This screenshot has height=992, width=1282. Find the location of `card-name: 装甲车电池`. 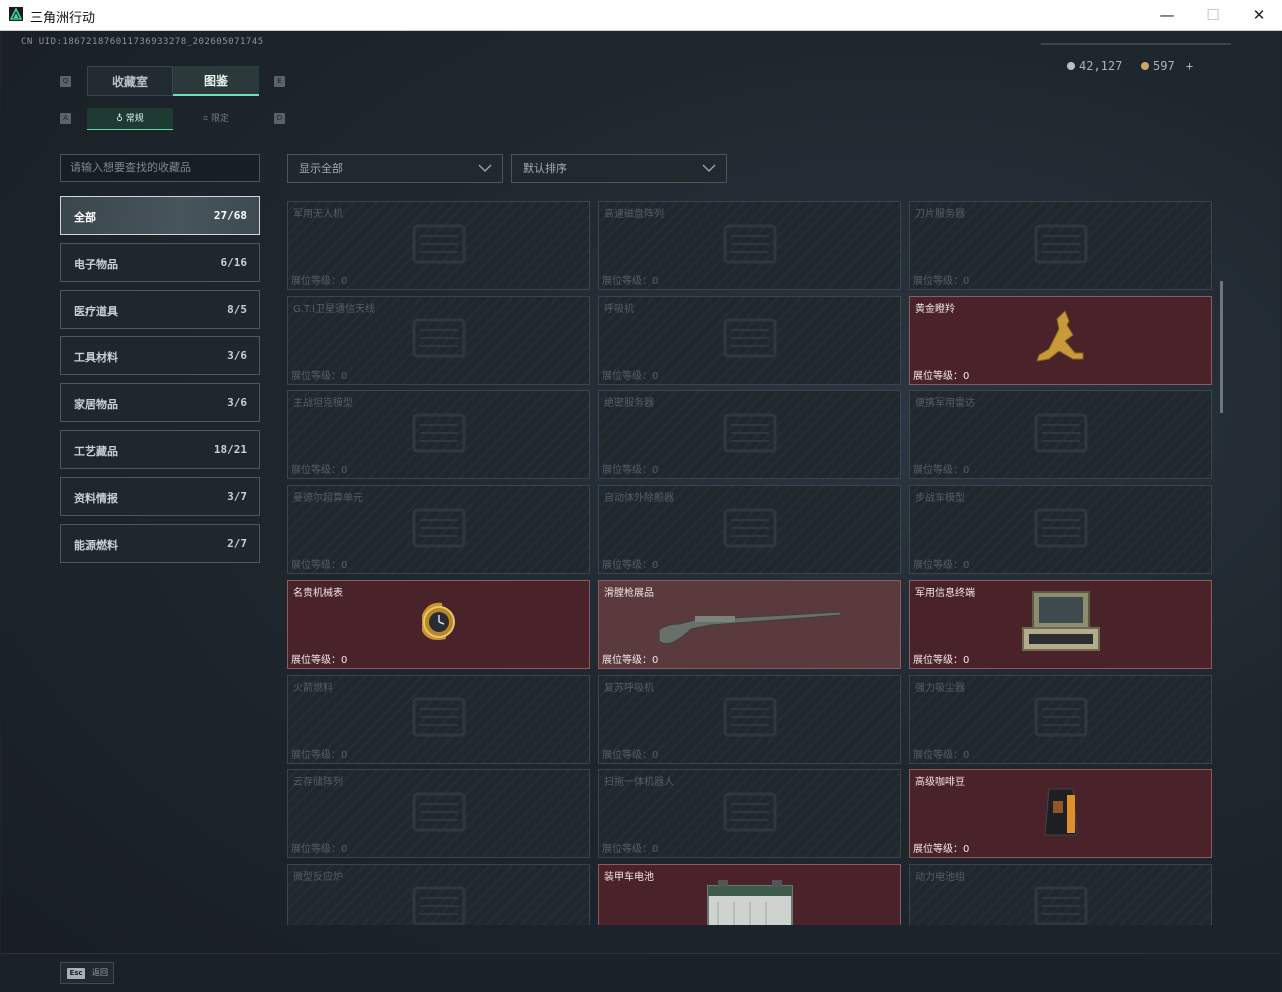

card-name: 装甲车电池 is located at coordinates (629, 877).